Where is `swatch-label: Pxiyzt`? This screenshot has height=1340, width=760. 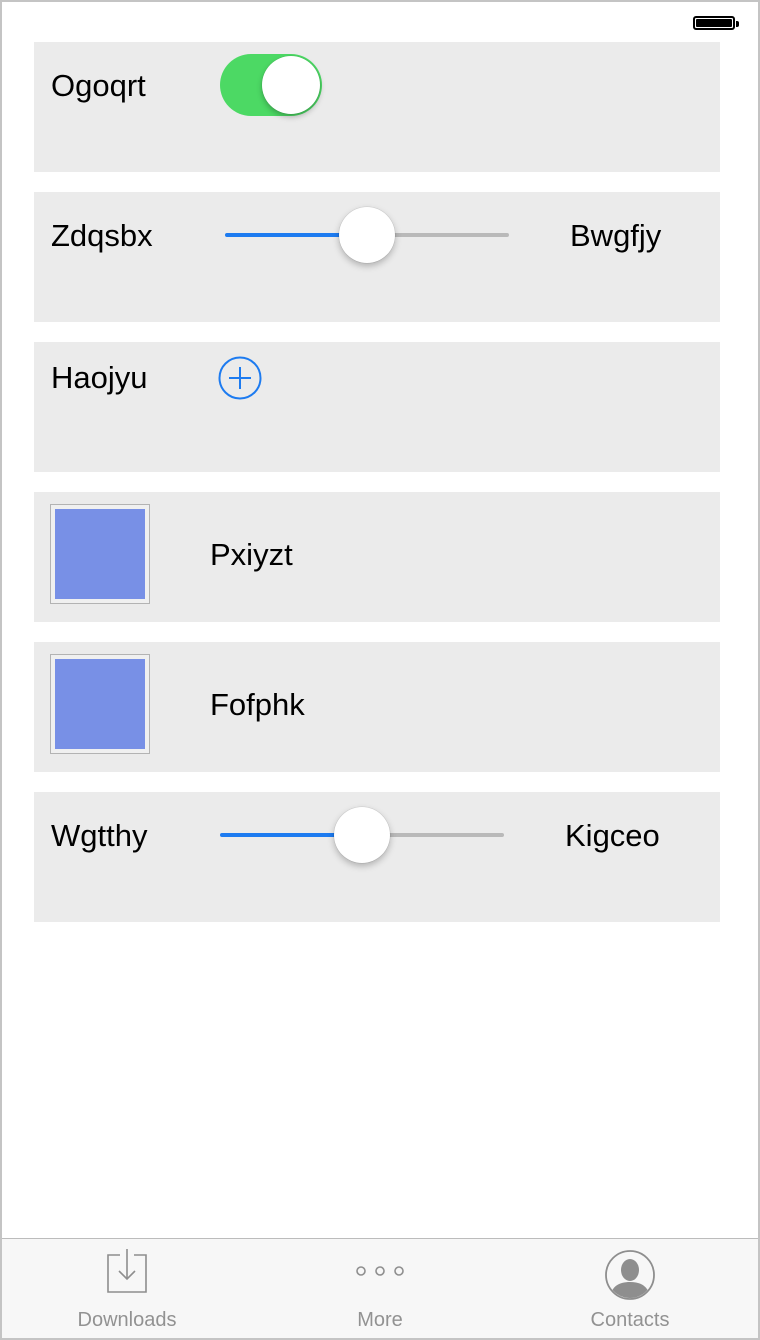
swatch-label: Pxiyzt is located at coordinates (251, 554).